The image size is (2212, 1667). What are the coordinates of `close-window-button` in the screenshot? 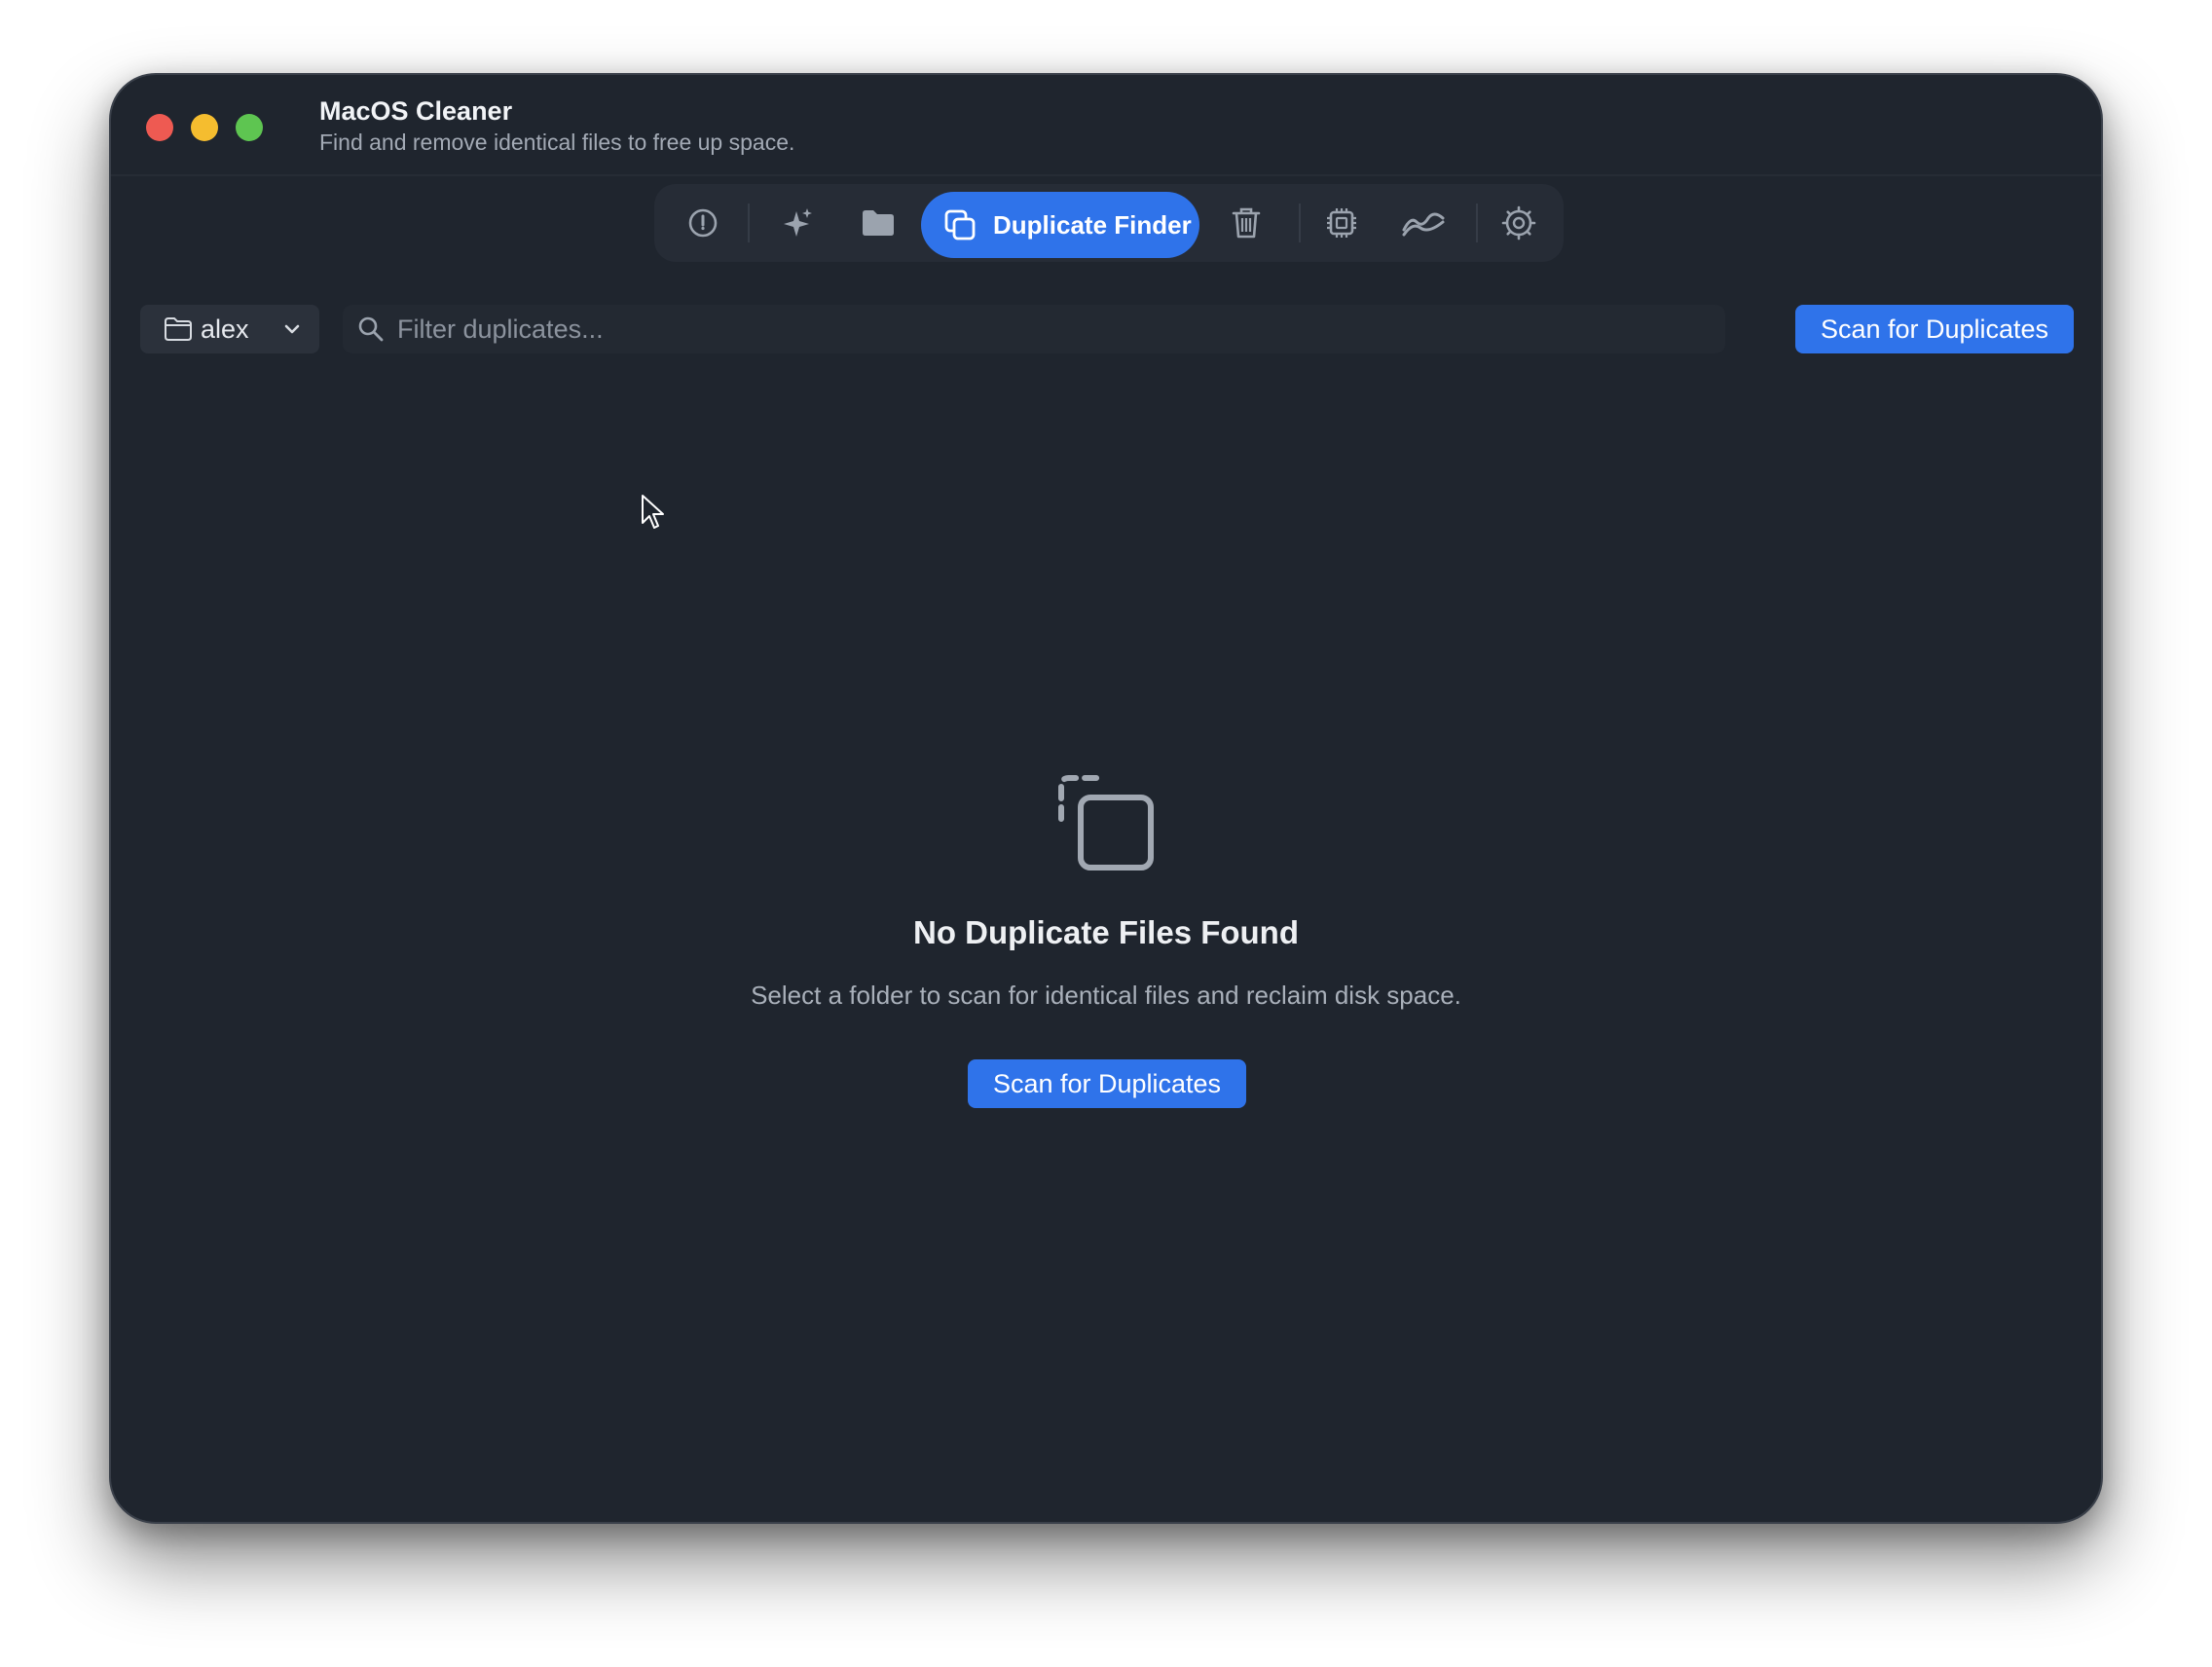 It's located at (159, 128).